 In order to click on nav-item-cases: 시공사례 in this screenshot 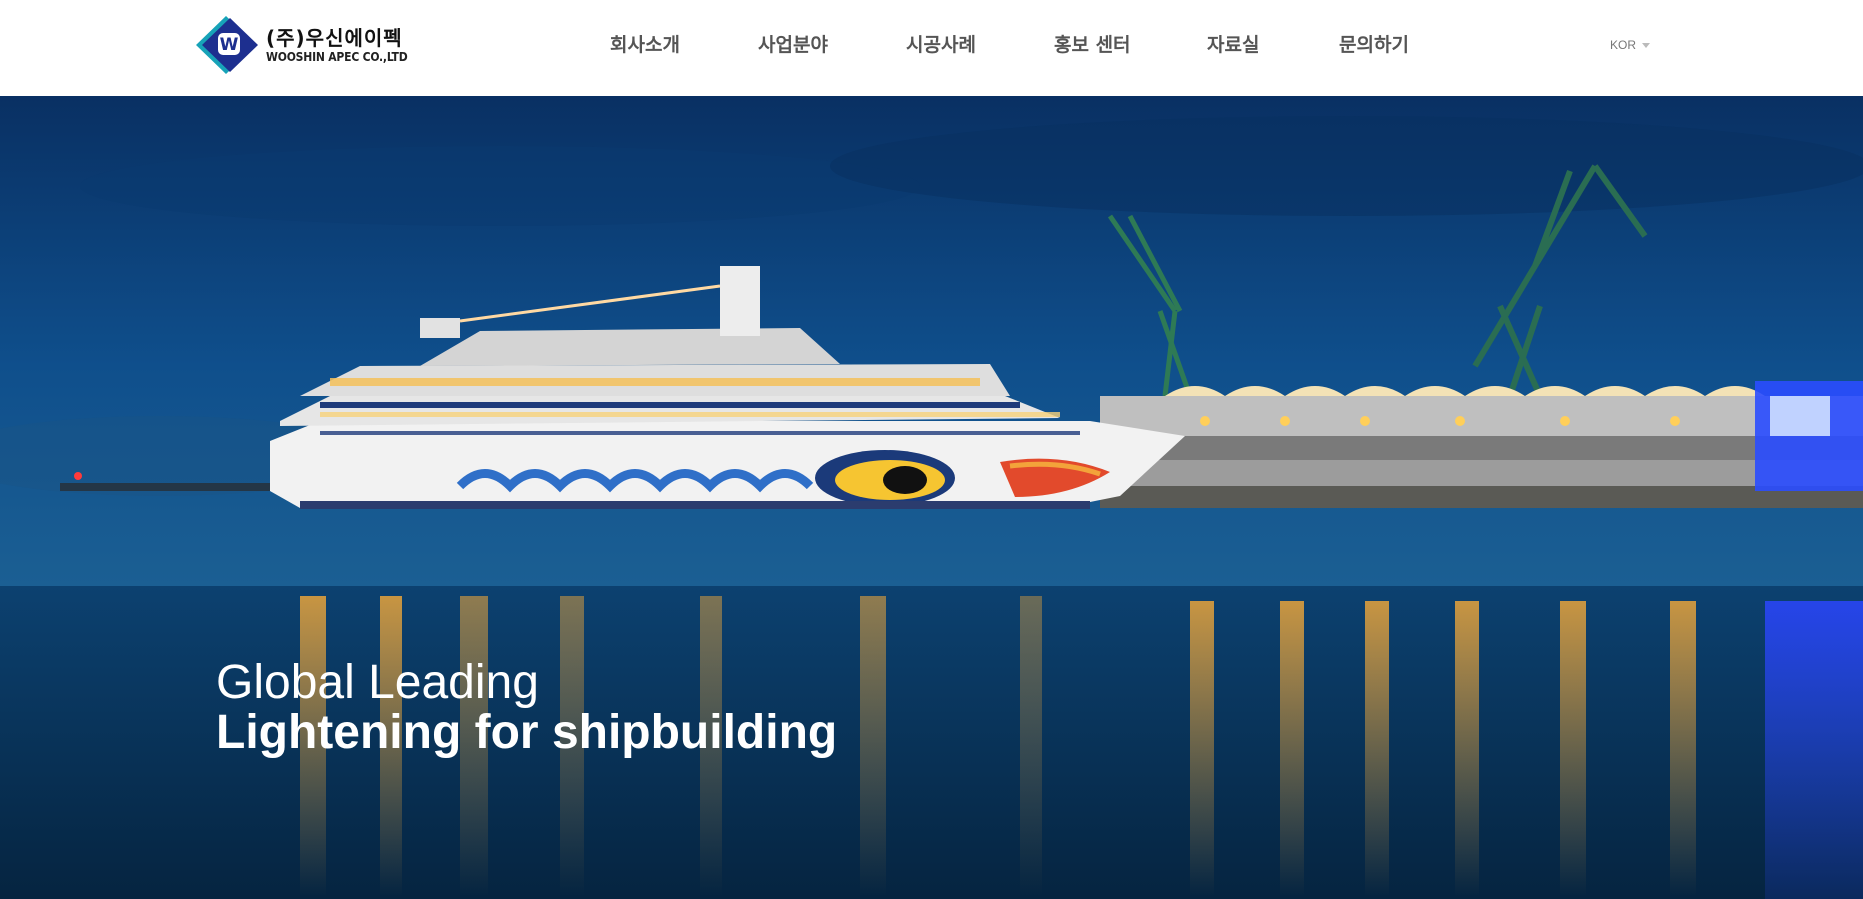, I will do `click(941, 43)`.